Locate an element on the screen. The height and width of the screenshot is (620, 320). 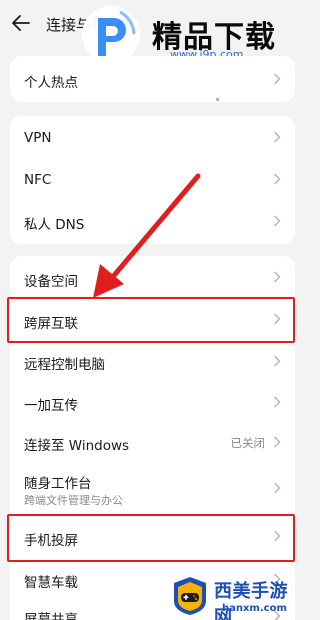
list-item-label: 个人热点 is located at coordinates (51, 83).